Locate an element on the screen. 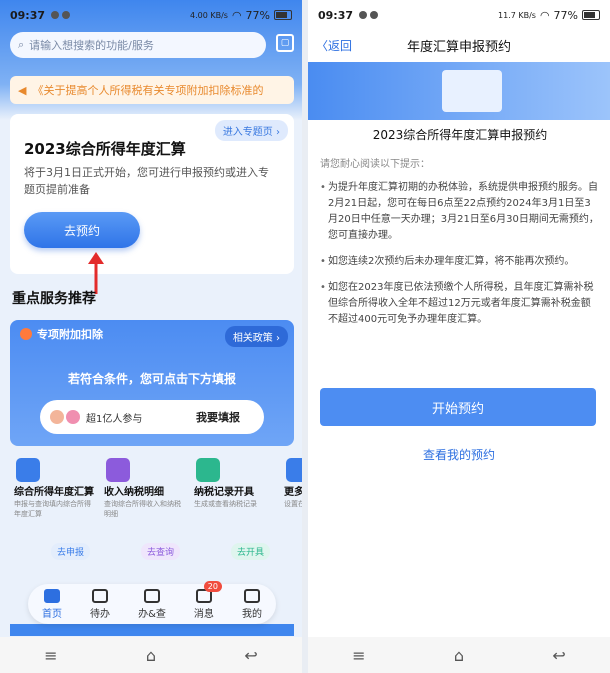 This screenshot has width=610, height=673. status-bar: 09:37 4.00 KB/s ◠ 77% is located at coordinates (151, 15).